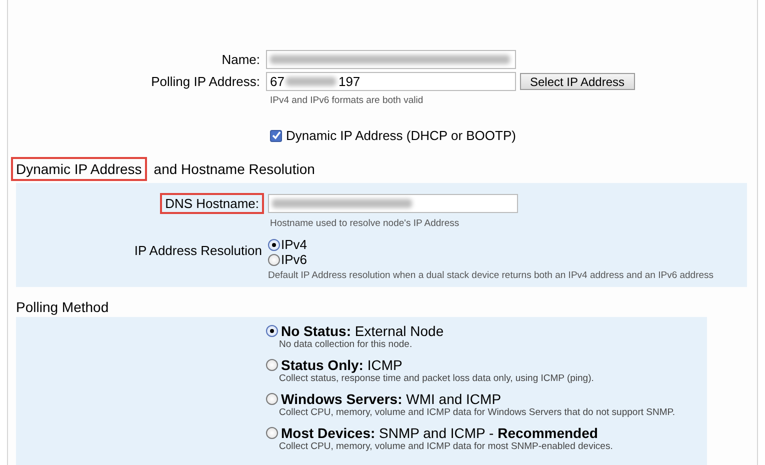  Describe the element at coordinates (491, 275) in the screenshot. I see `hint-text: Default IP Address resolution when a dual stack device returns both an IPv4 address and an IPv6 address` at that location.